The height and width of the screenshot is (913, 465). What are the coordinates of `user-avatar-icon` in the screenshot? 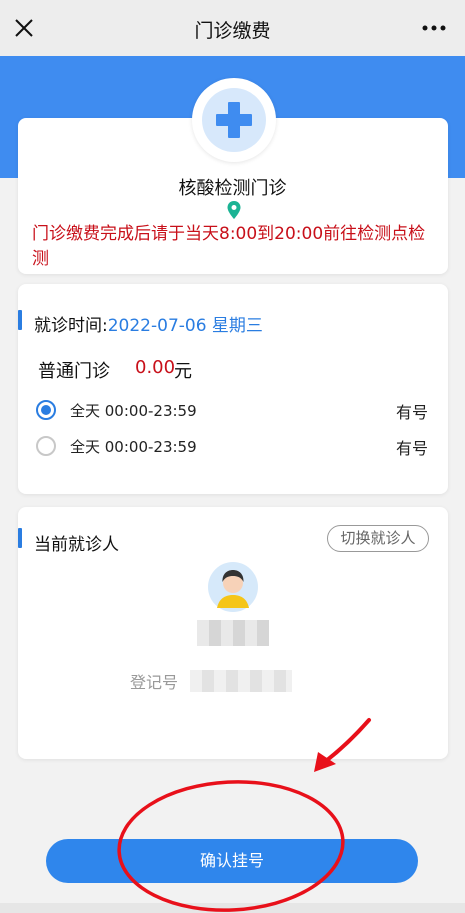 It's located at (233, 587).